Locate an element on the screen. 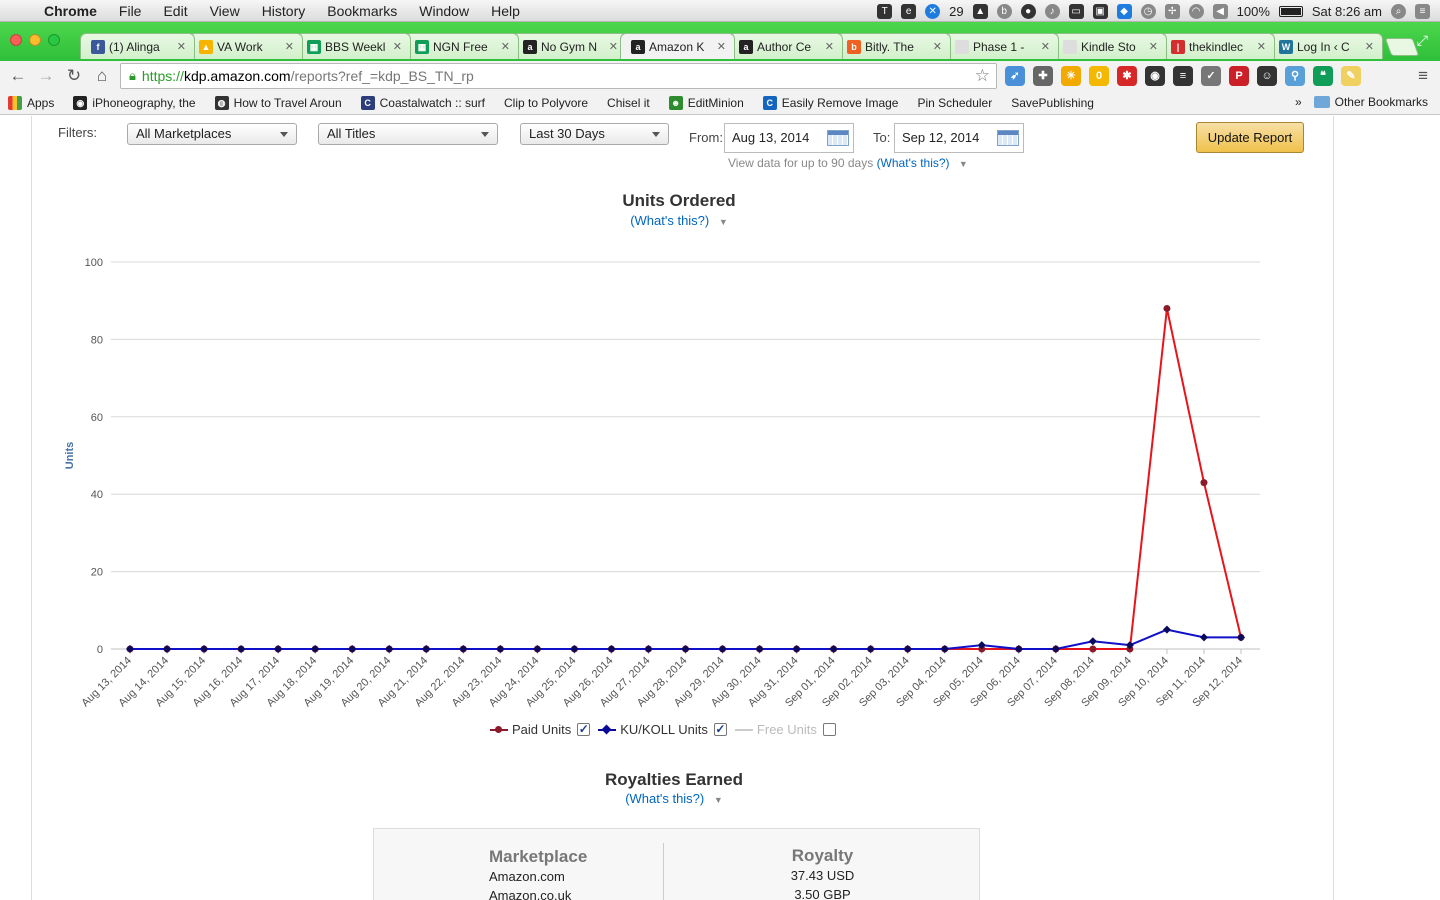 The height and width of the screenshot is (900, 1440). pinterest-extension-icon: P is located at coordinates (1239, 76).